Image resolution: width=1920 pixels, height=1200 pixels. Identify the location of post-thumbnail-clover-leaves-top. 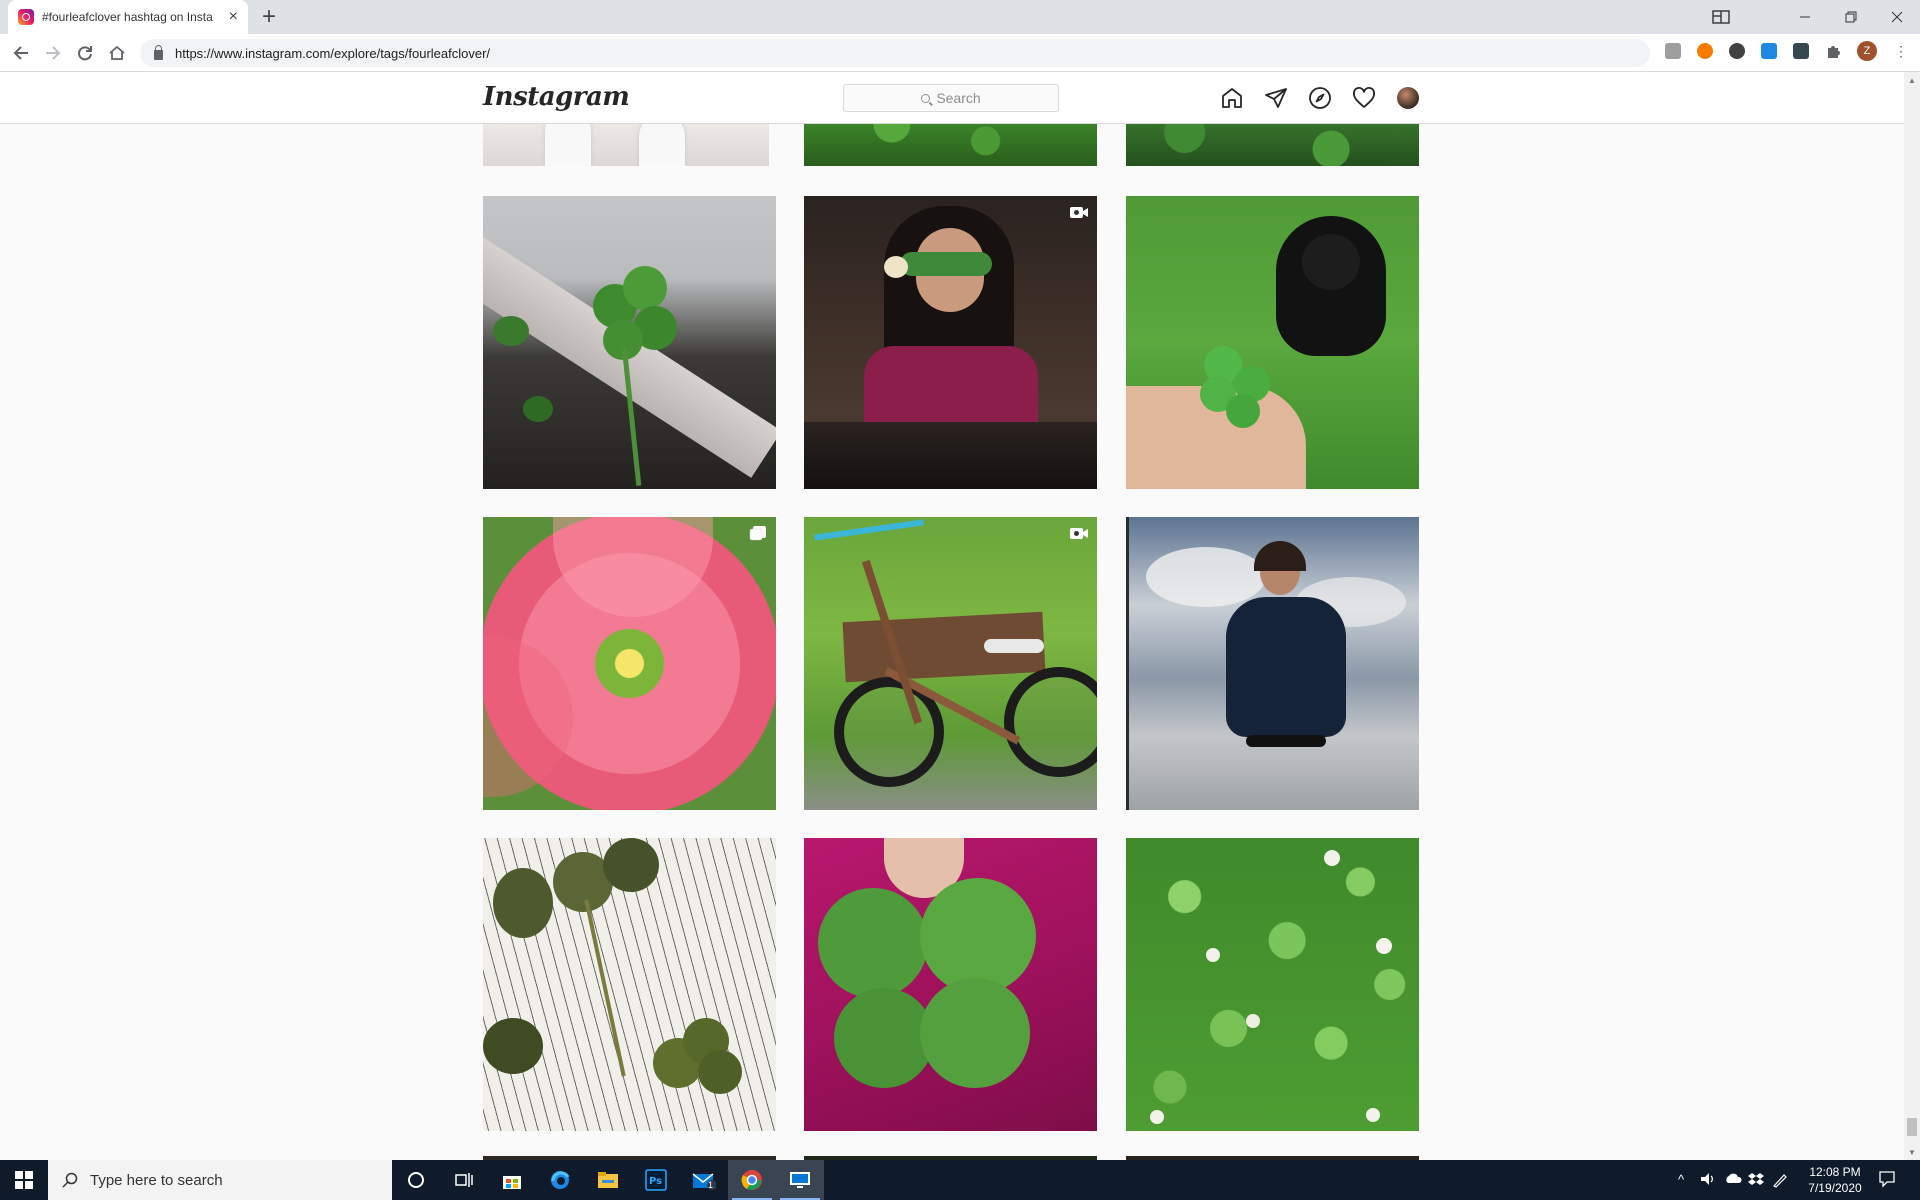
(1272, 145).